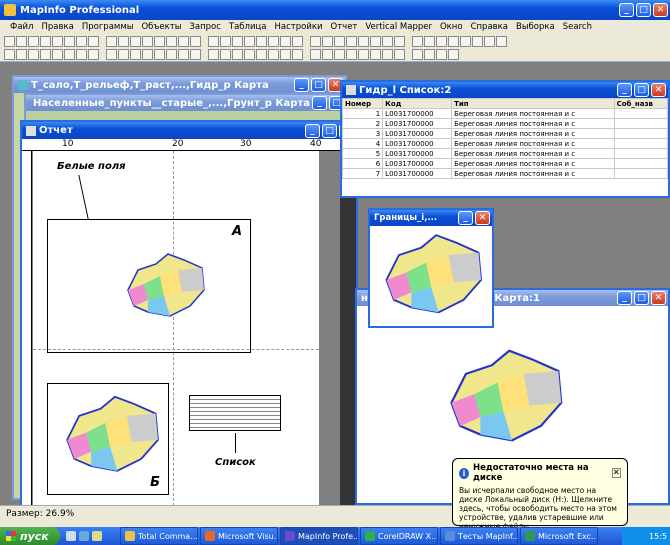 The image size is (670, 545). What do you see at coordinates (641, 90) in the screenshot?
I see `list-maximize-button: □` at bounding box center [641, 90].